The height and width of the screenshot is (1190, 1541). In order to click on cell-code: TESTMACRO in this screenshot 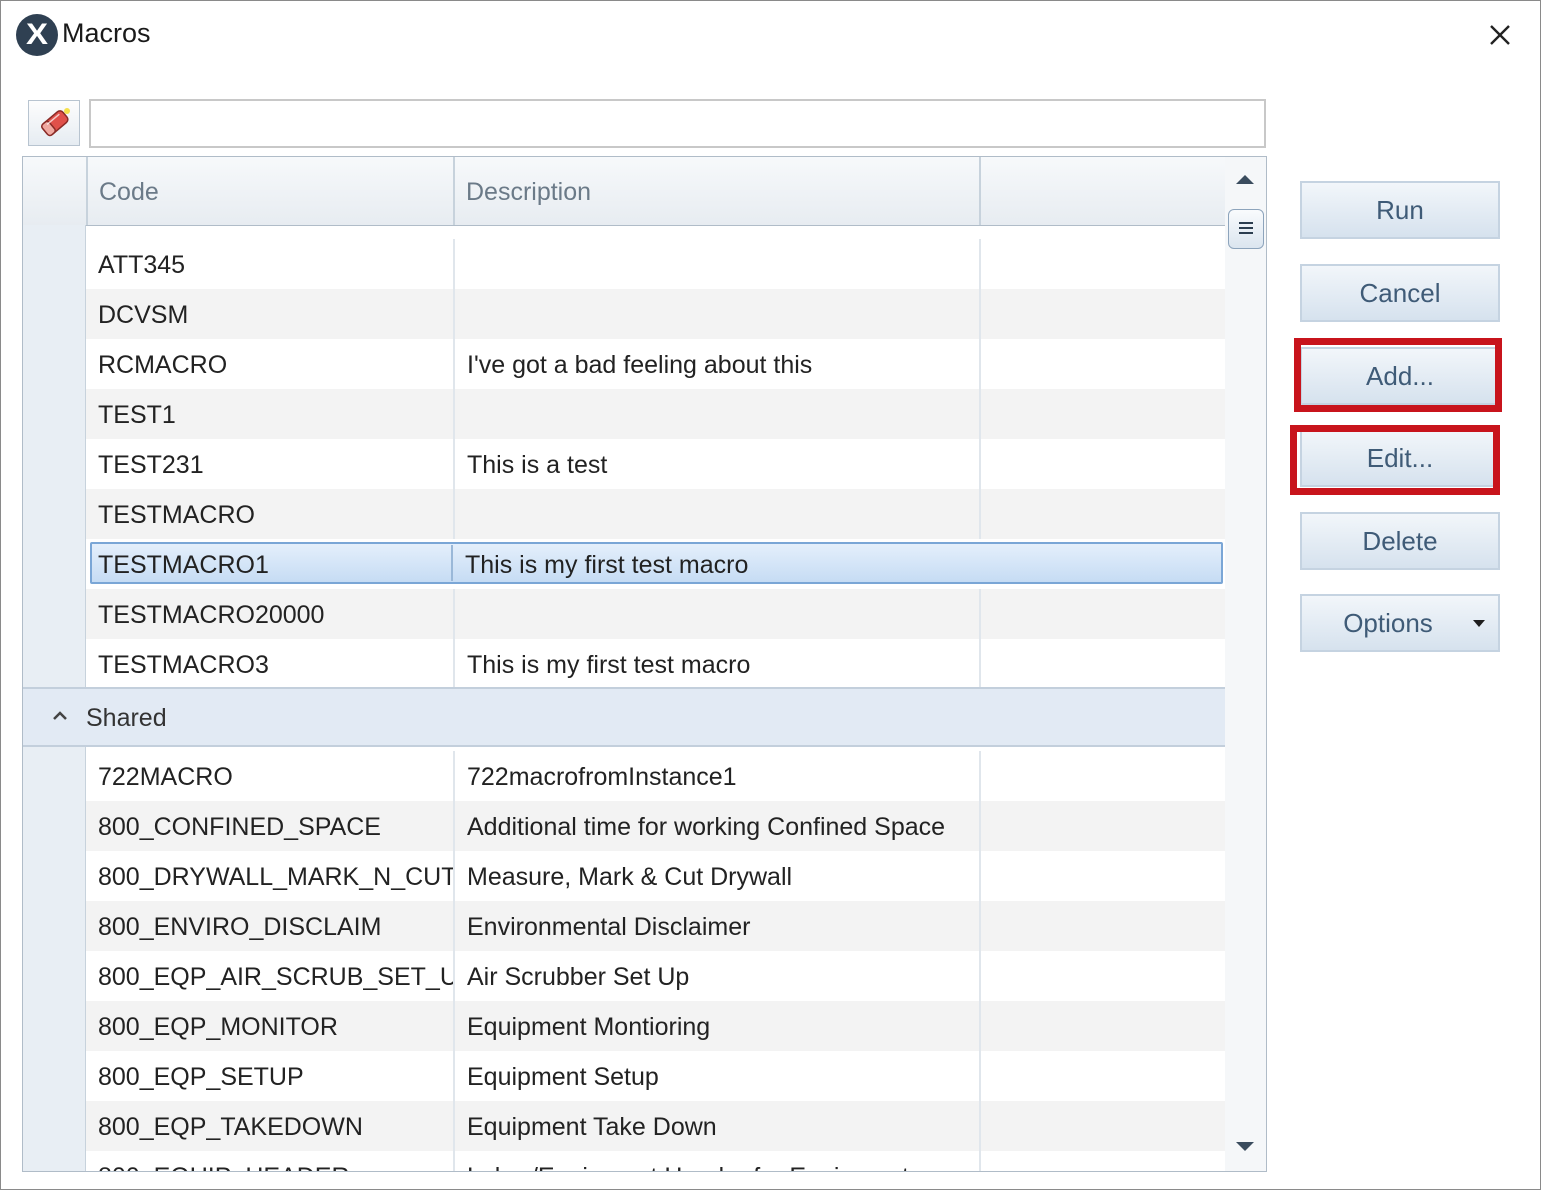, I will do `click(176, 515)`.